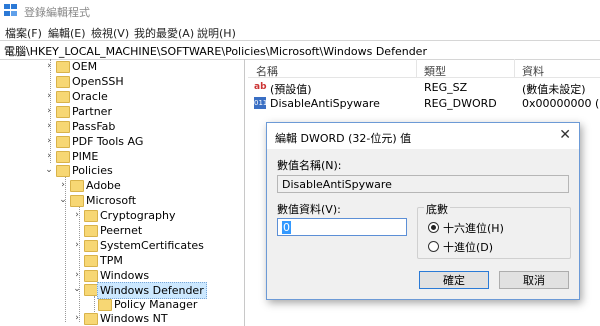 Image resolution: width=600 pixels, height=326 pixels. I want to click on radio-hexadecimal: 十六進位(H), so click(466, 228).